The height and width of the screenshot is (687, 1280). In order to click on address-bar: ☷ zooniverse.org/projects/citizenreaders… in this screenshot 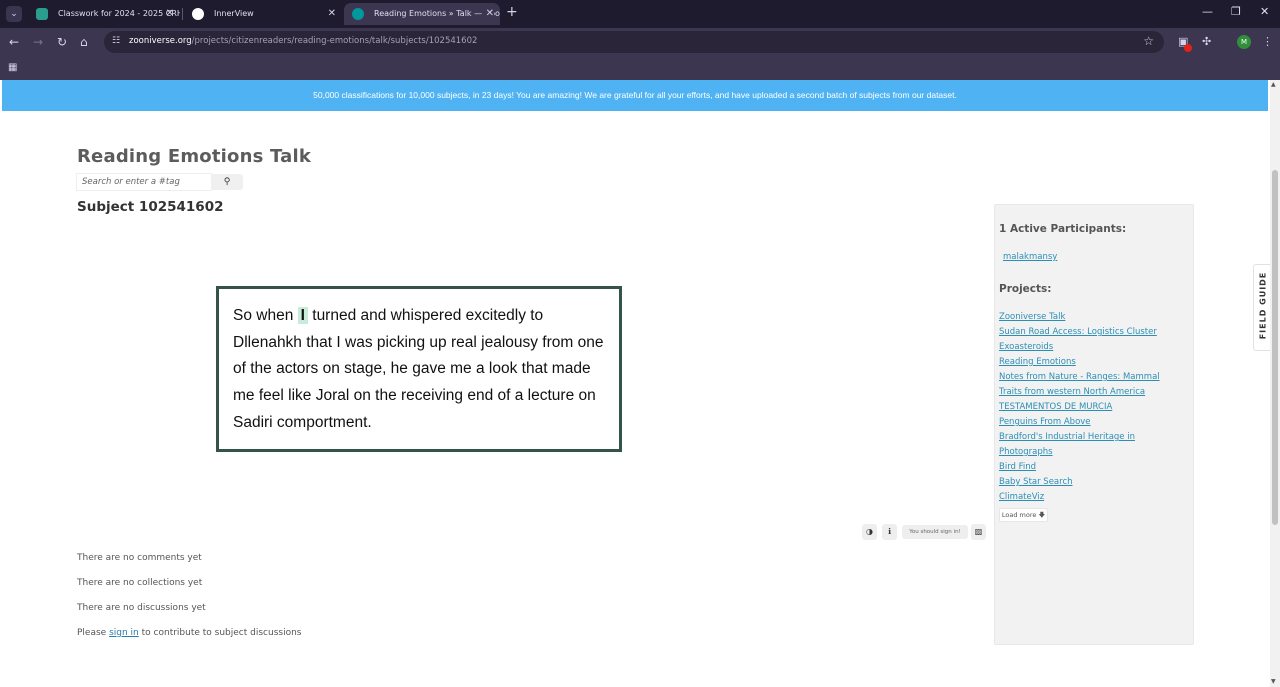, I will do `click(634, 42)`.